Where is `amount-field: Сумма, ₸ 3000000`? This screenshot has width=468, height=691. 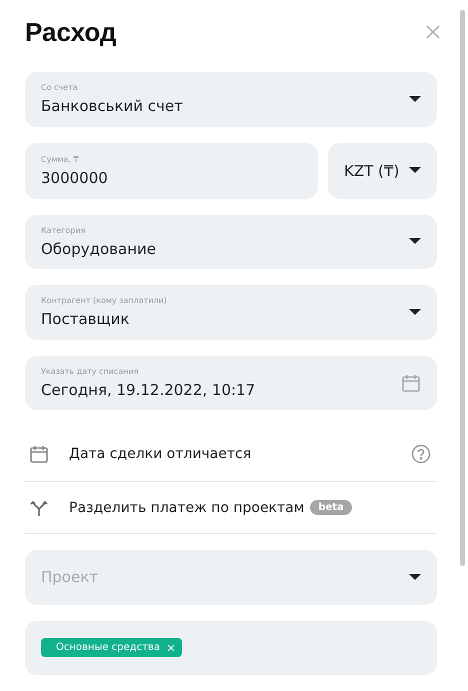
amount-field: Сумма, ₸ 3000000 is located at coordinates (171, 170).